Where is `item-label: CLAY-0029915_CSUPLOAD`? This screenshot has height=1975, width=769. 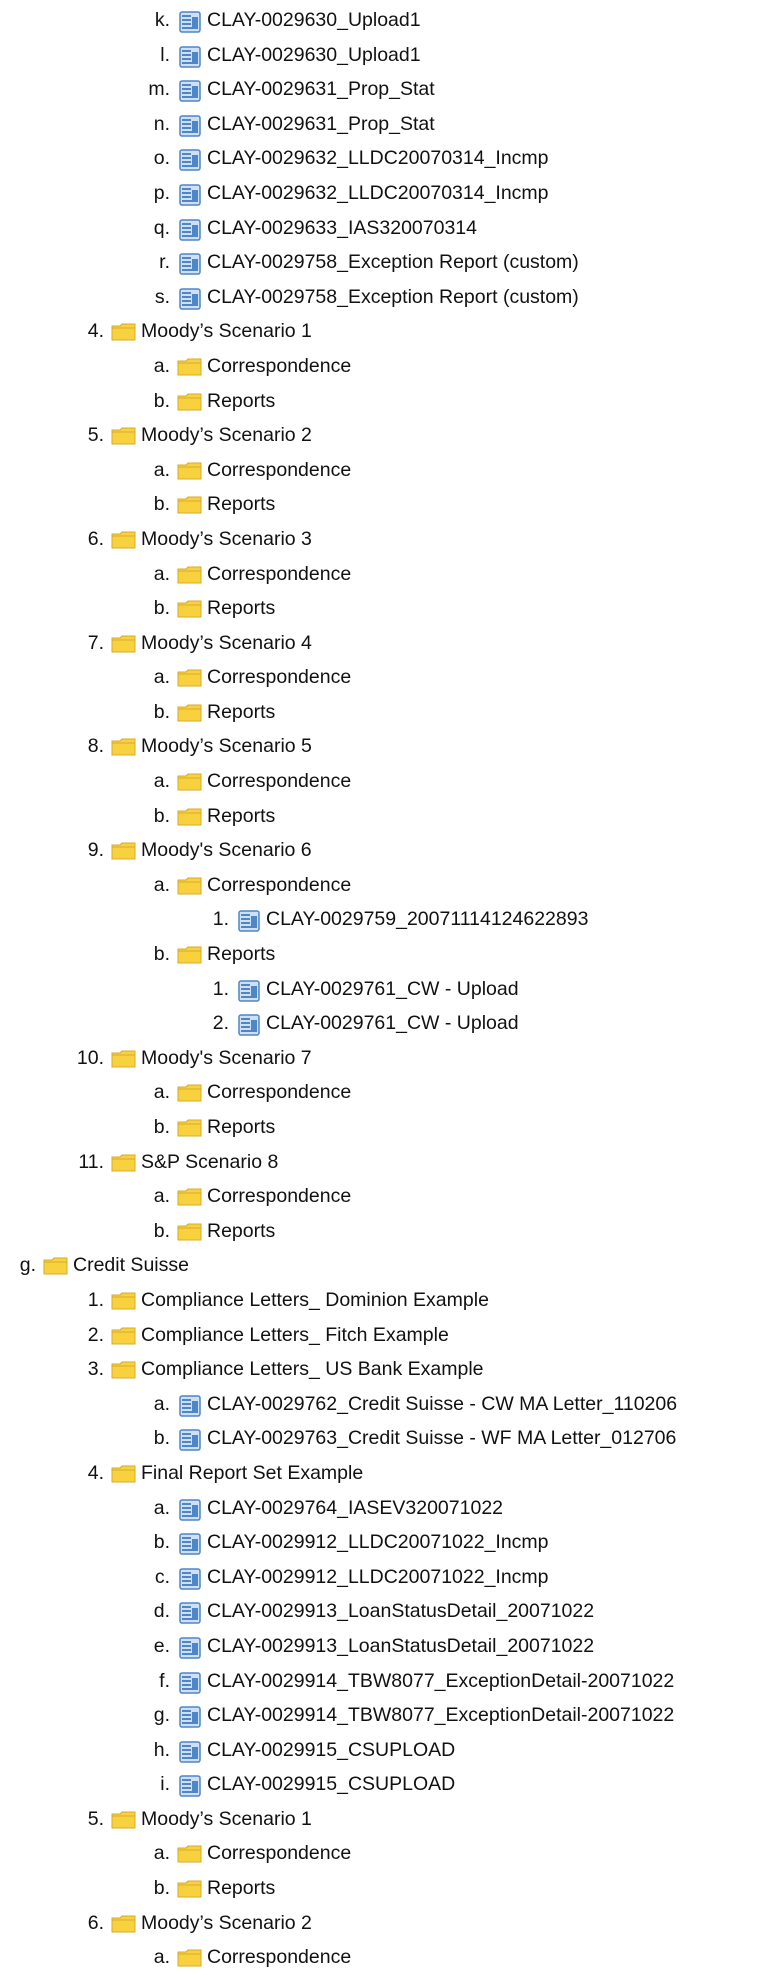
item-label: CLAY-0029915_CSUPLOAD is located at coordinates (331, 1749).